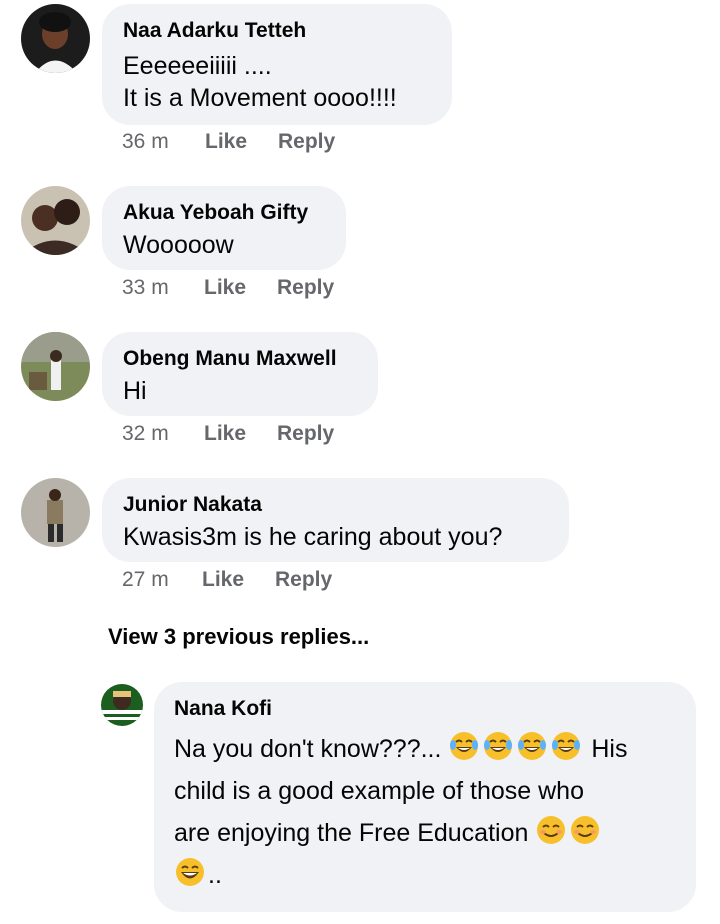 This screenshot has width=720, height=924. I want to click on comment-bubble: Obeng Manu Maxwell Hi, so click(240, 374).